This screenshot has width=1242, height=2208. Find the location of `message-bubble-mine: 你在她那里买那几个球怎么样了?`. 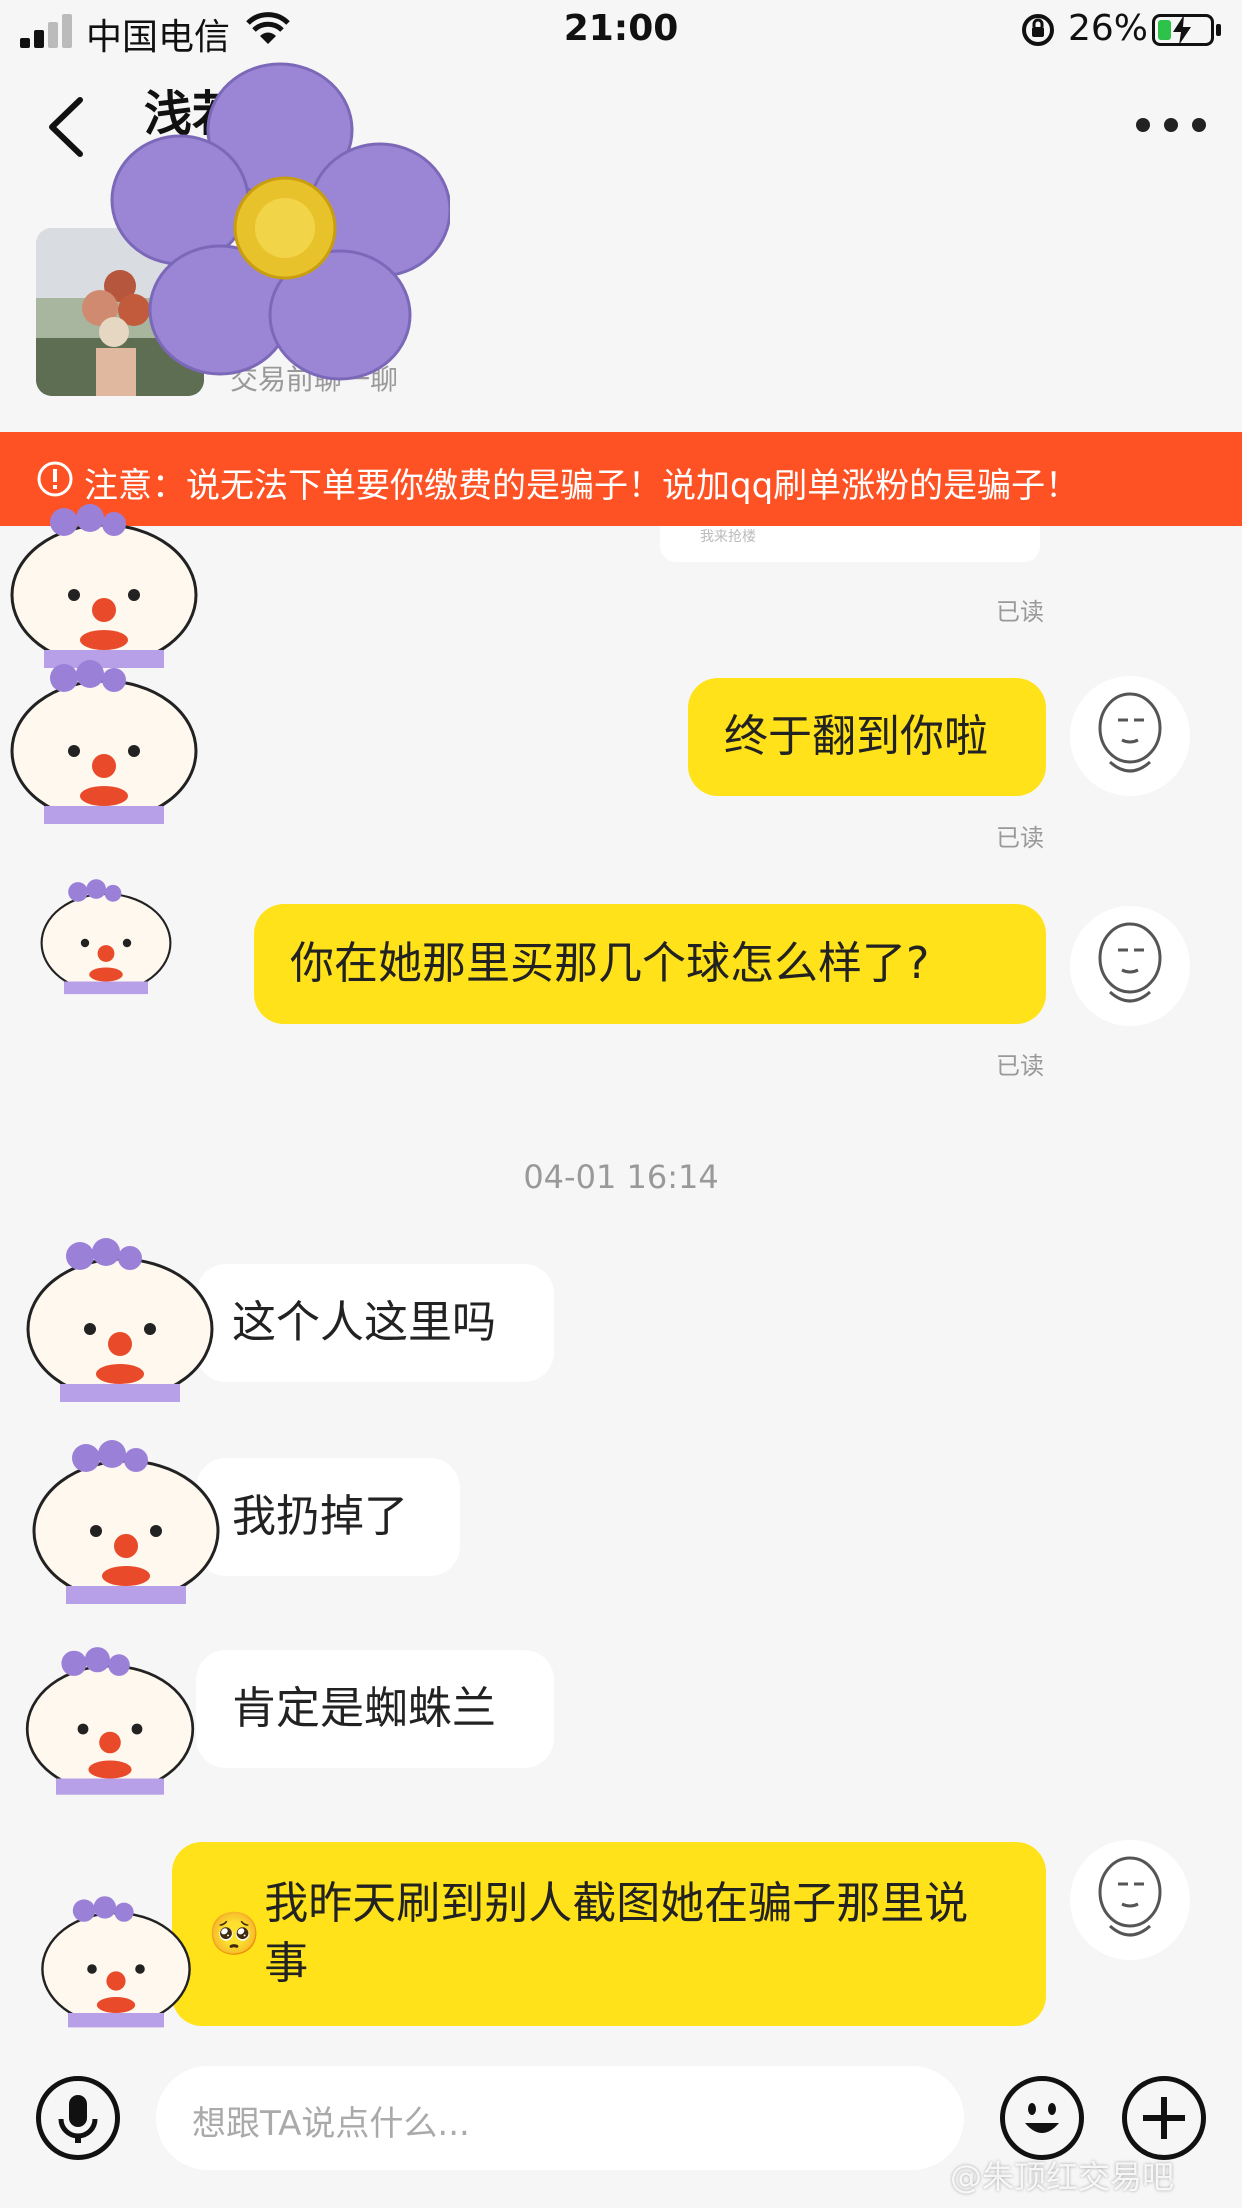

message-bubble-mine: 你在她那里买那几个球怎么样了? is located at coordinates (650, 964).